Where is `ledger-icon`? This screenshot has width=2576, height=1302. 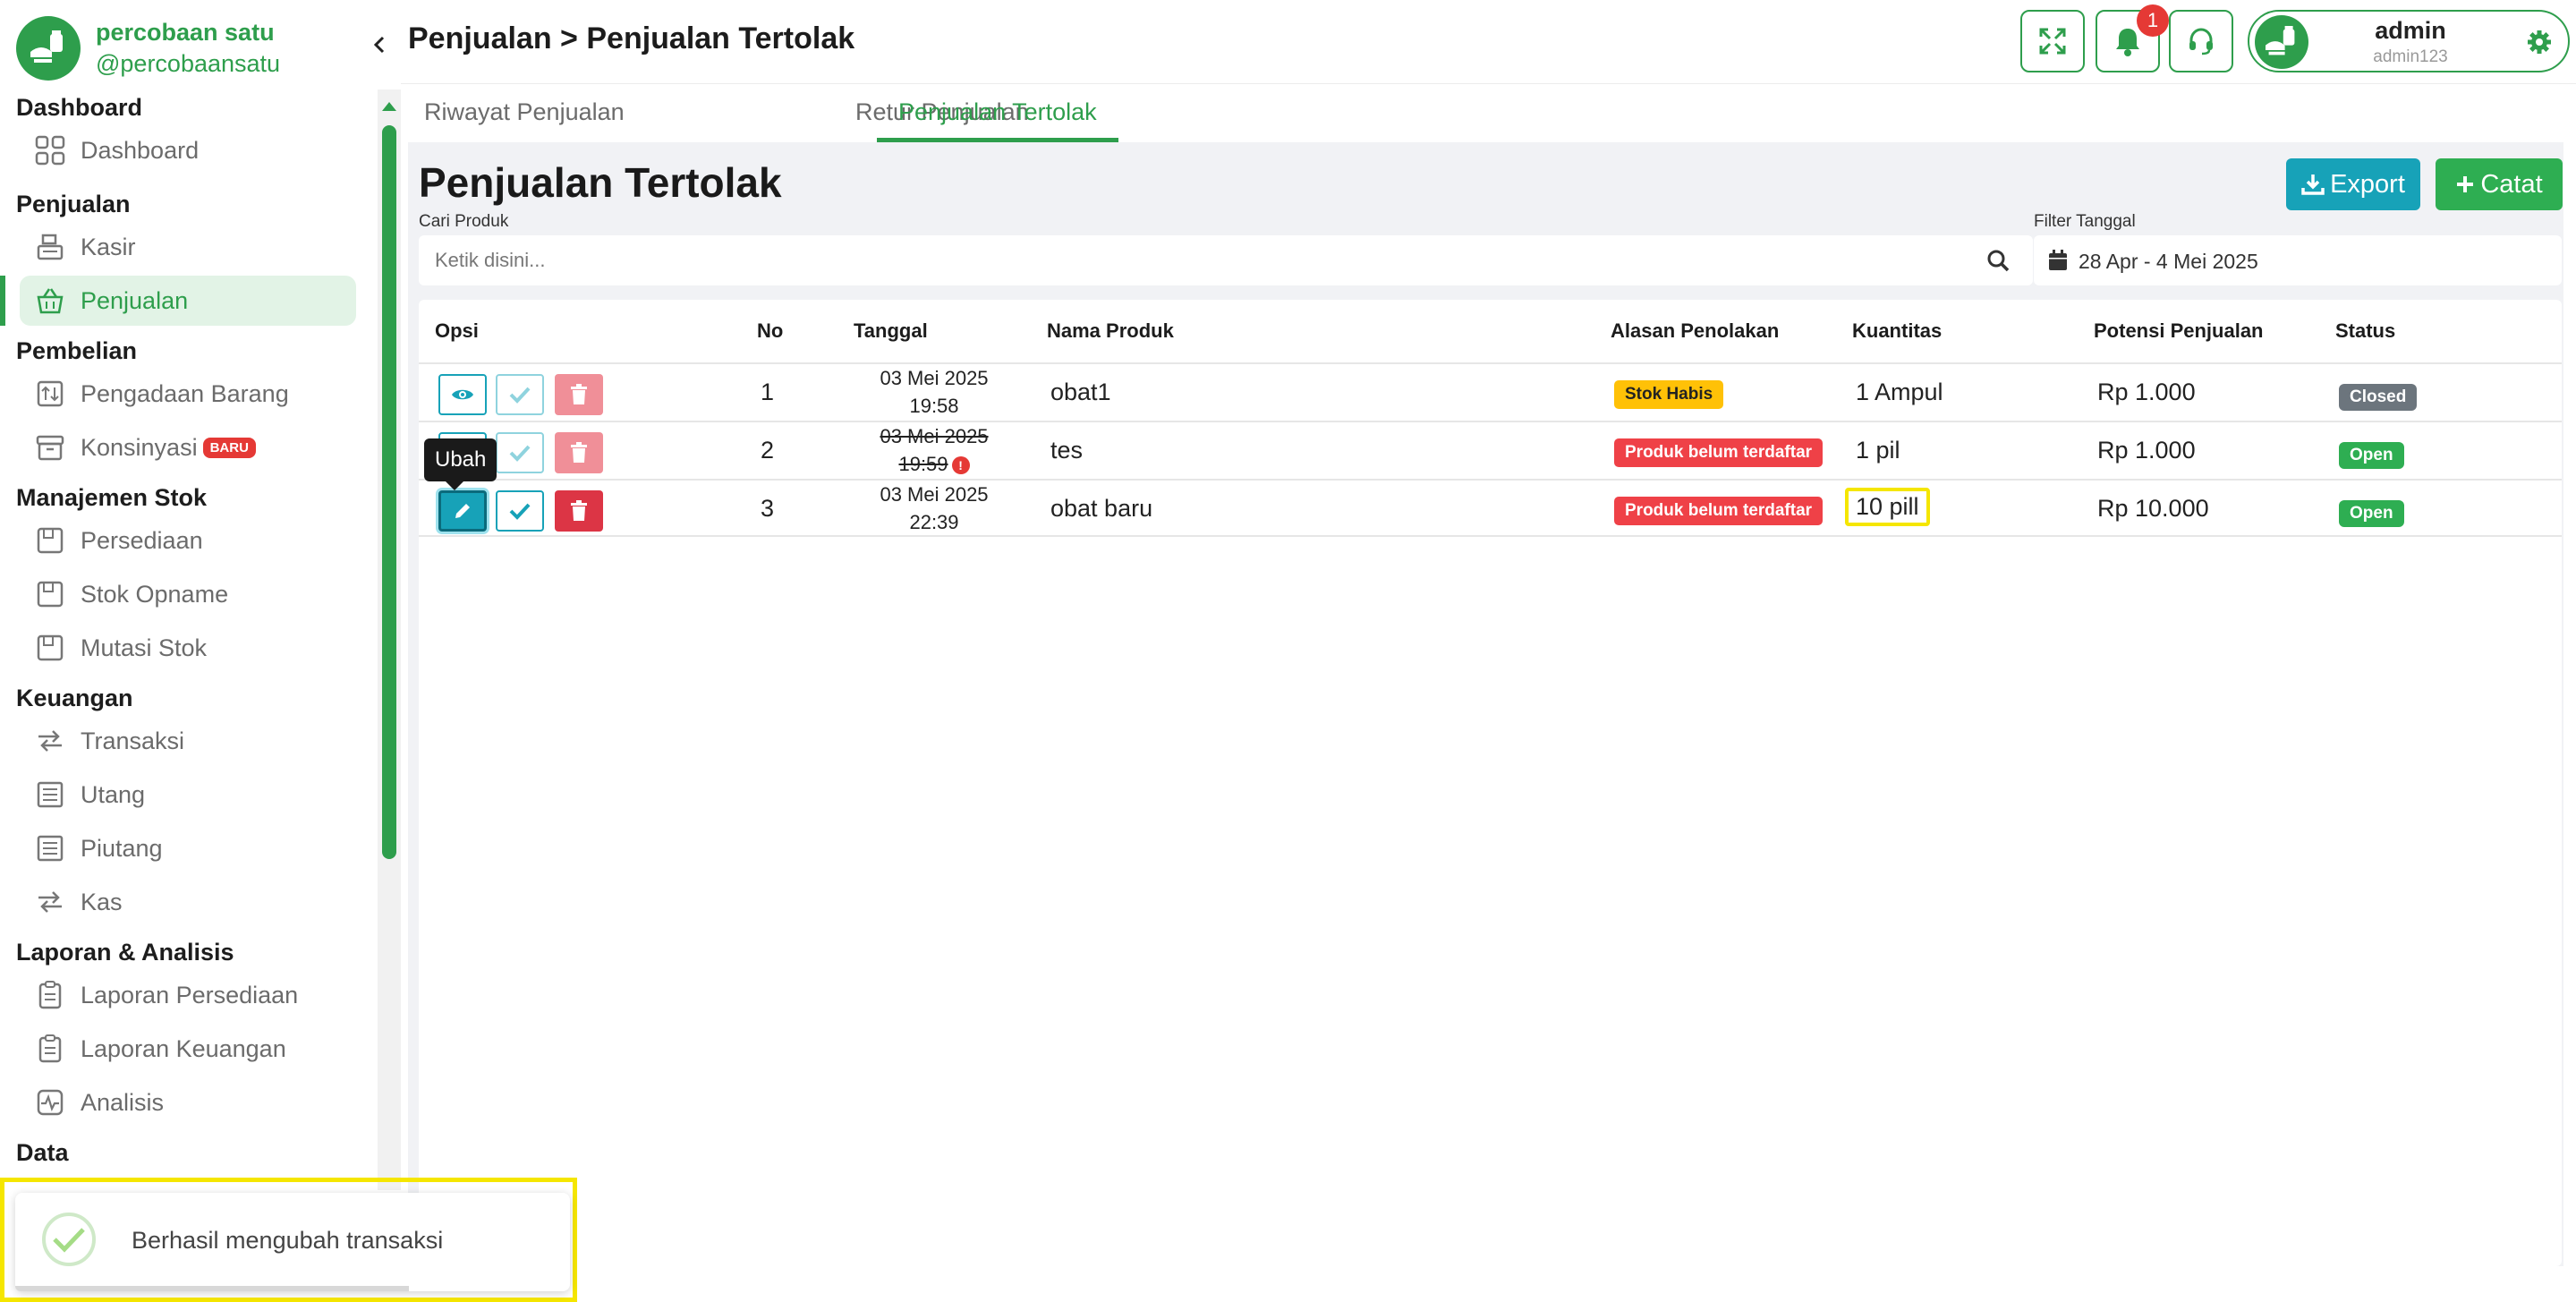
ledger-icon is located at coordinates (50, 795).